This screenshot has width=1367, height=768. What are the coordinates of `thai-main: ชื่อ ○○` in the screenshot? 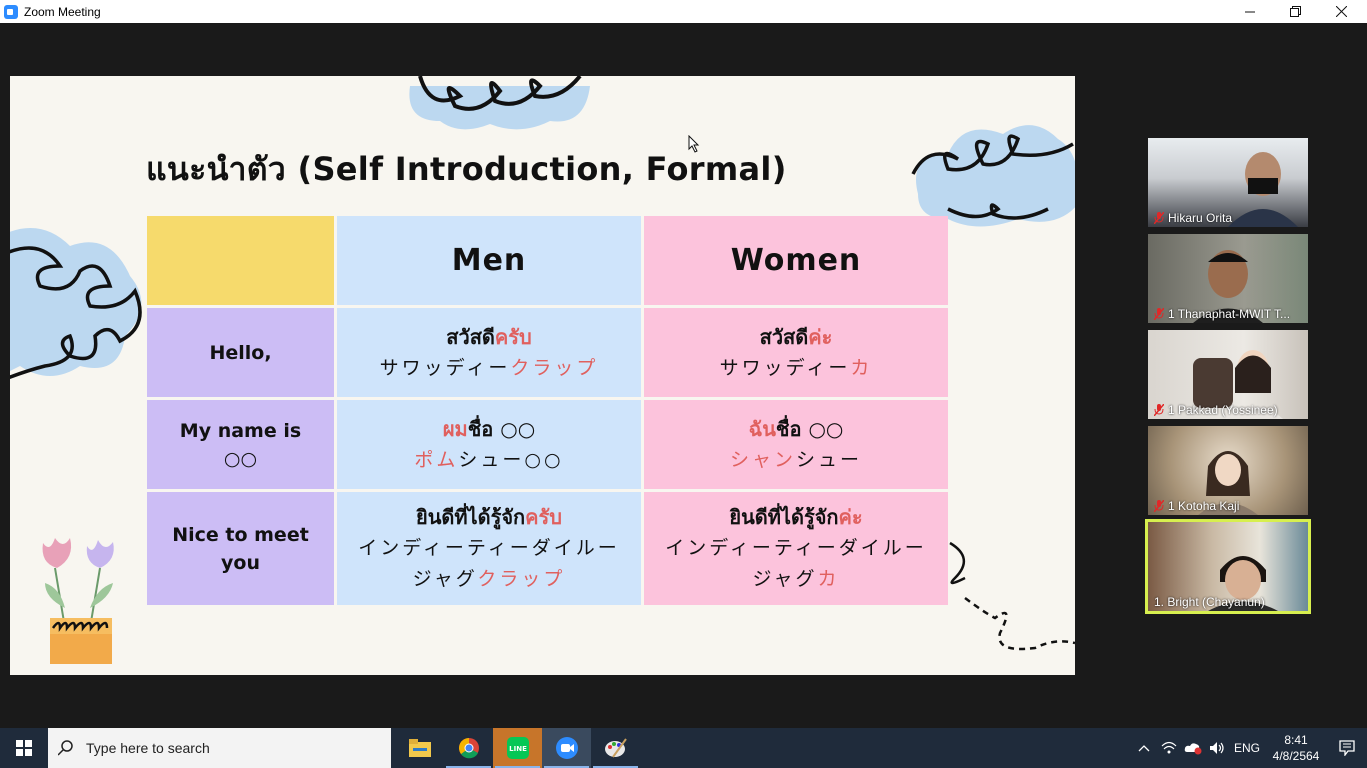 It's located at (809, 428).